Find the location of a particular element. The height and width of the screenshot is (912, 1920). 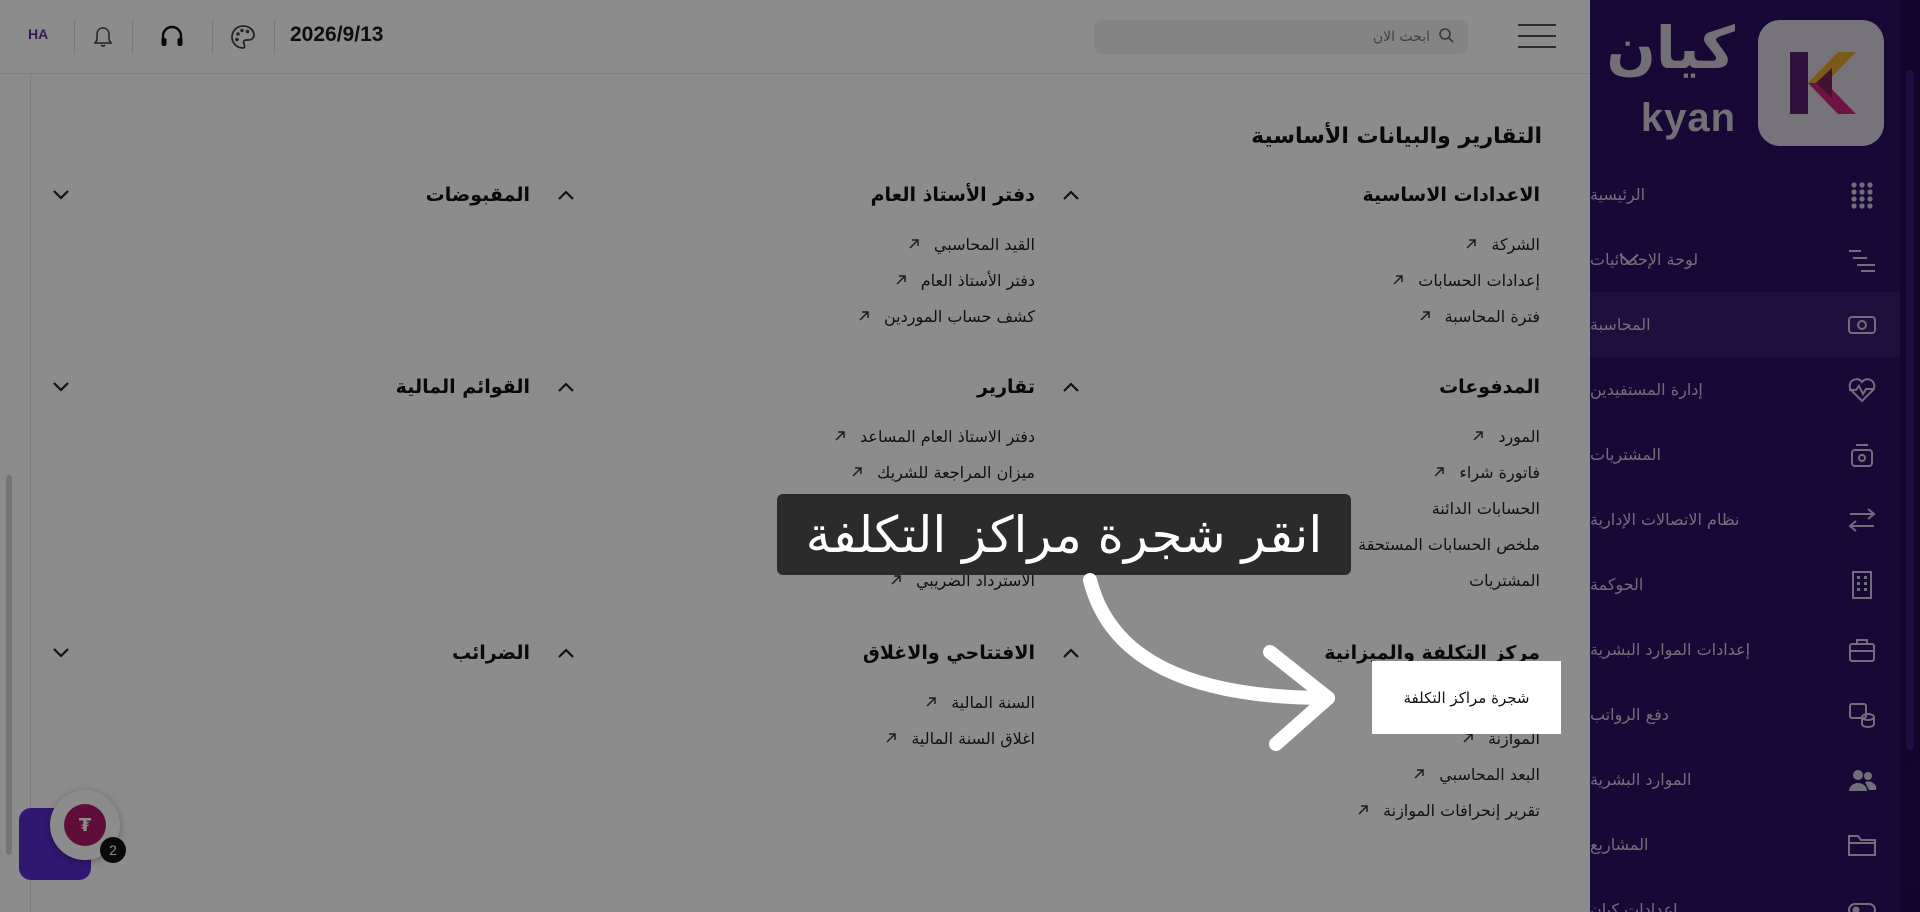

section-header: المقبوضات is located at coordinates (290, 195).